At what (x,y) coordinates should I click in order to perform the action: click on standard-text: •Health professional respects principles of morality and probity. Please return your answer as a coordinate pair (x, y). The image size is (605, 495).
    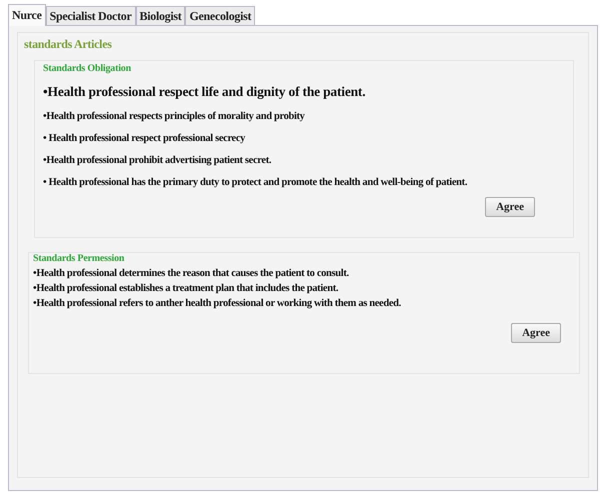
    Looking at the image, I should click on (174, 116).